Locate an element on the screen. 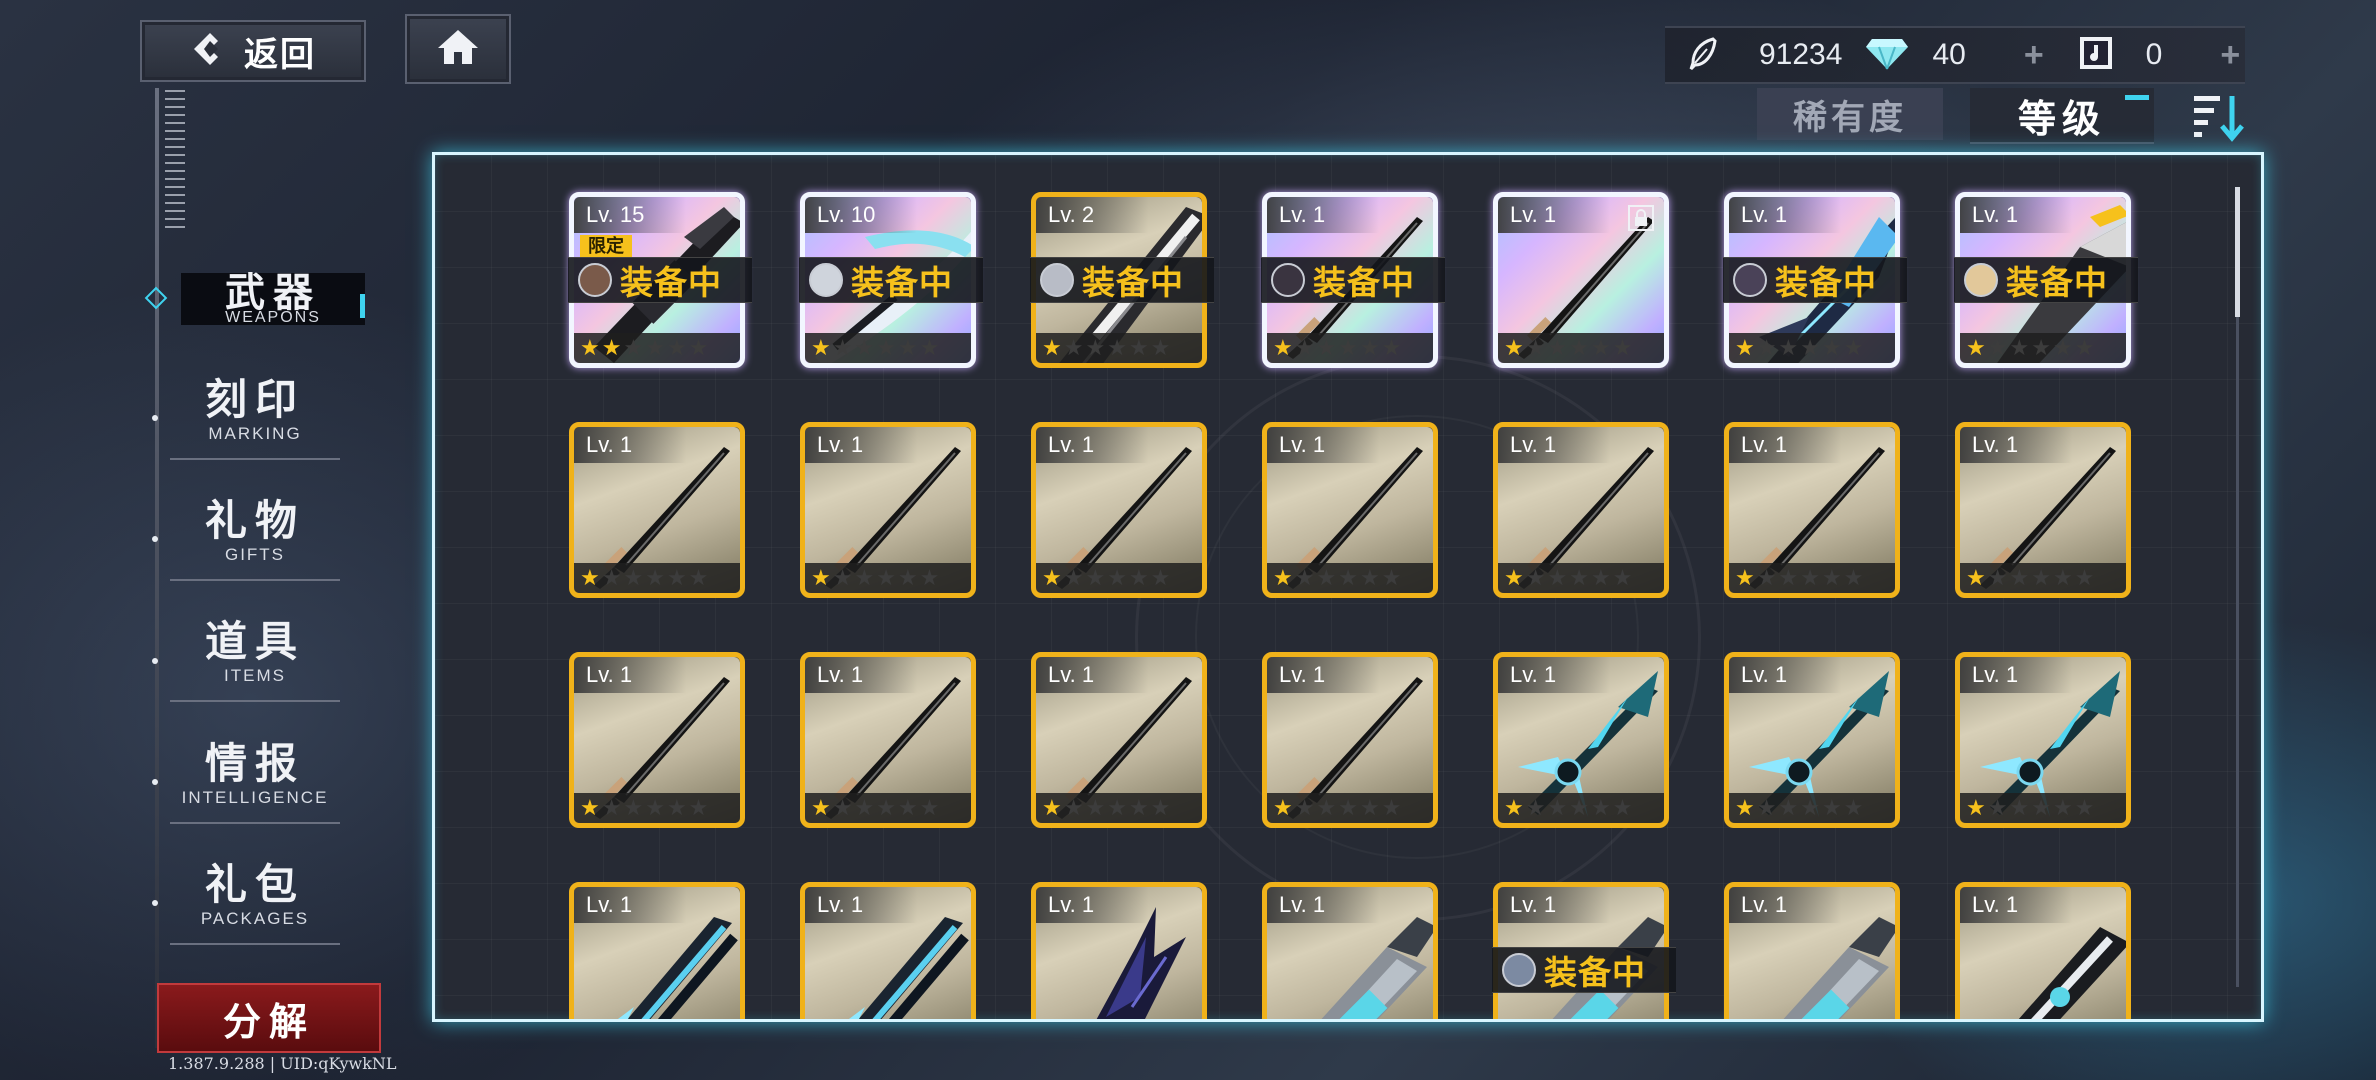 Image resolution: width=2376 pixels, height=1080 pixels. home-button is located at coordinates (458, 49).